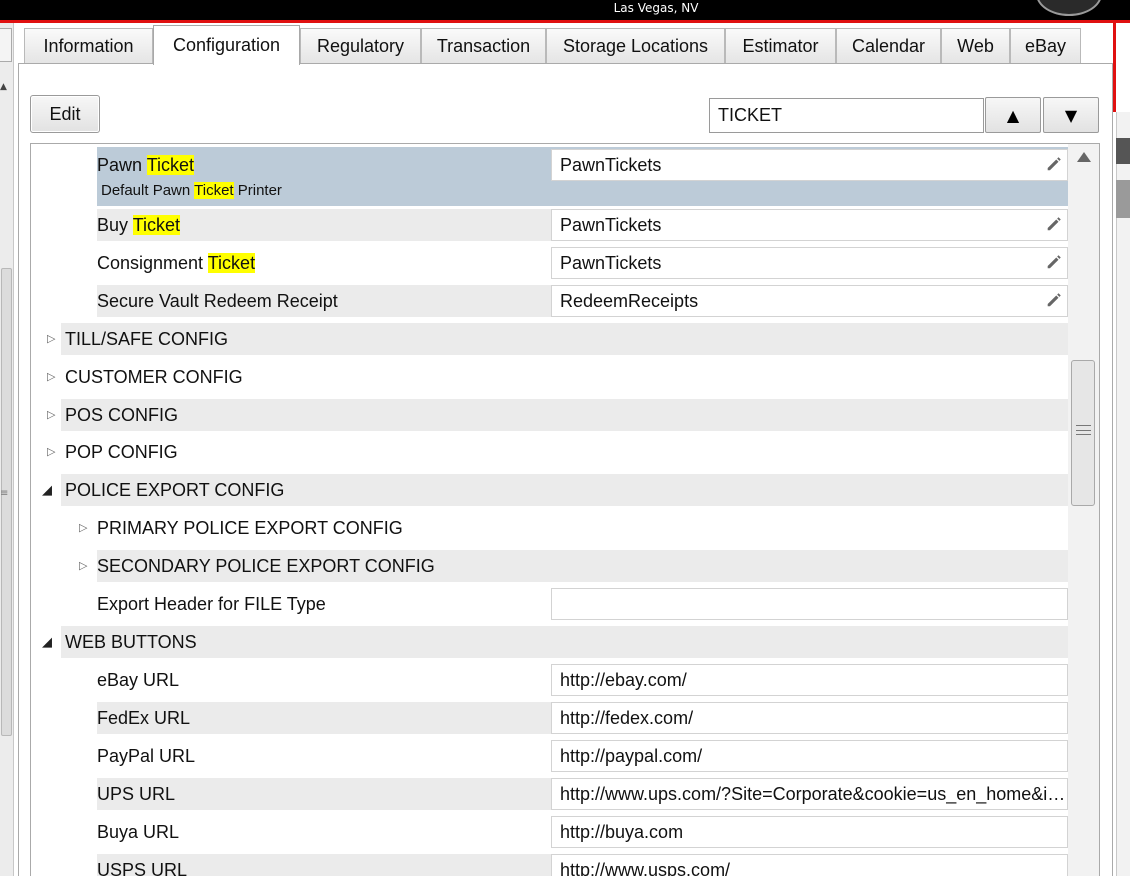 The width and height of the screenshot is (1130, 876). Describe the element at coordinates (549, 452) in the screenshot. I see `group-row-pop-config: ▷ POP CONFIG` at that location.